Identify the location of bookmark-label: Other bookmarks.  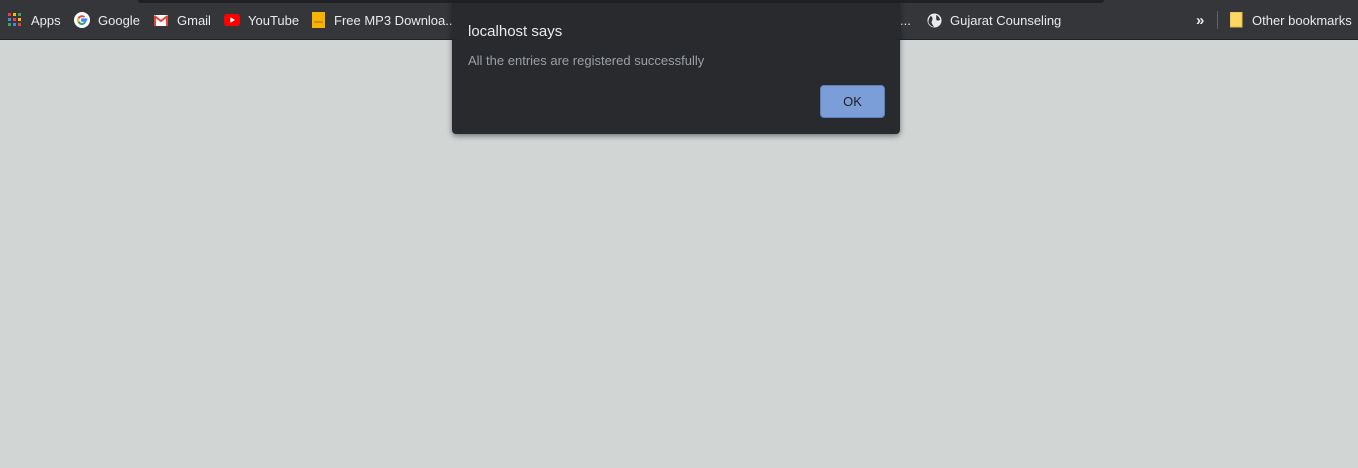
(1302, 20).